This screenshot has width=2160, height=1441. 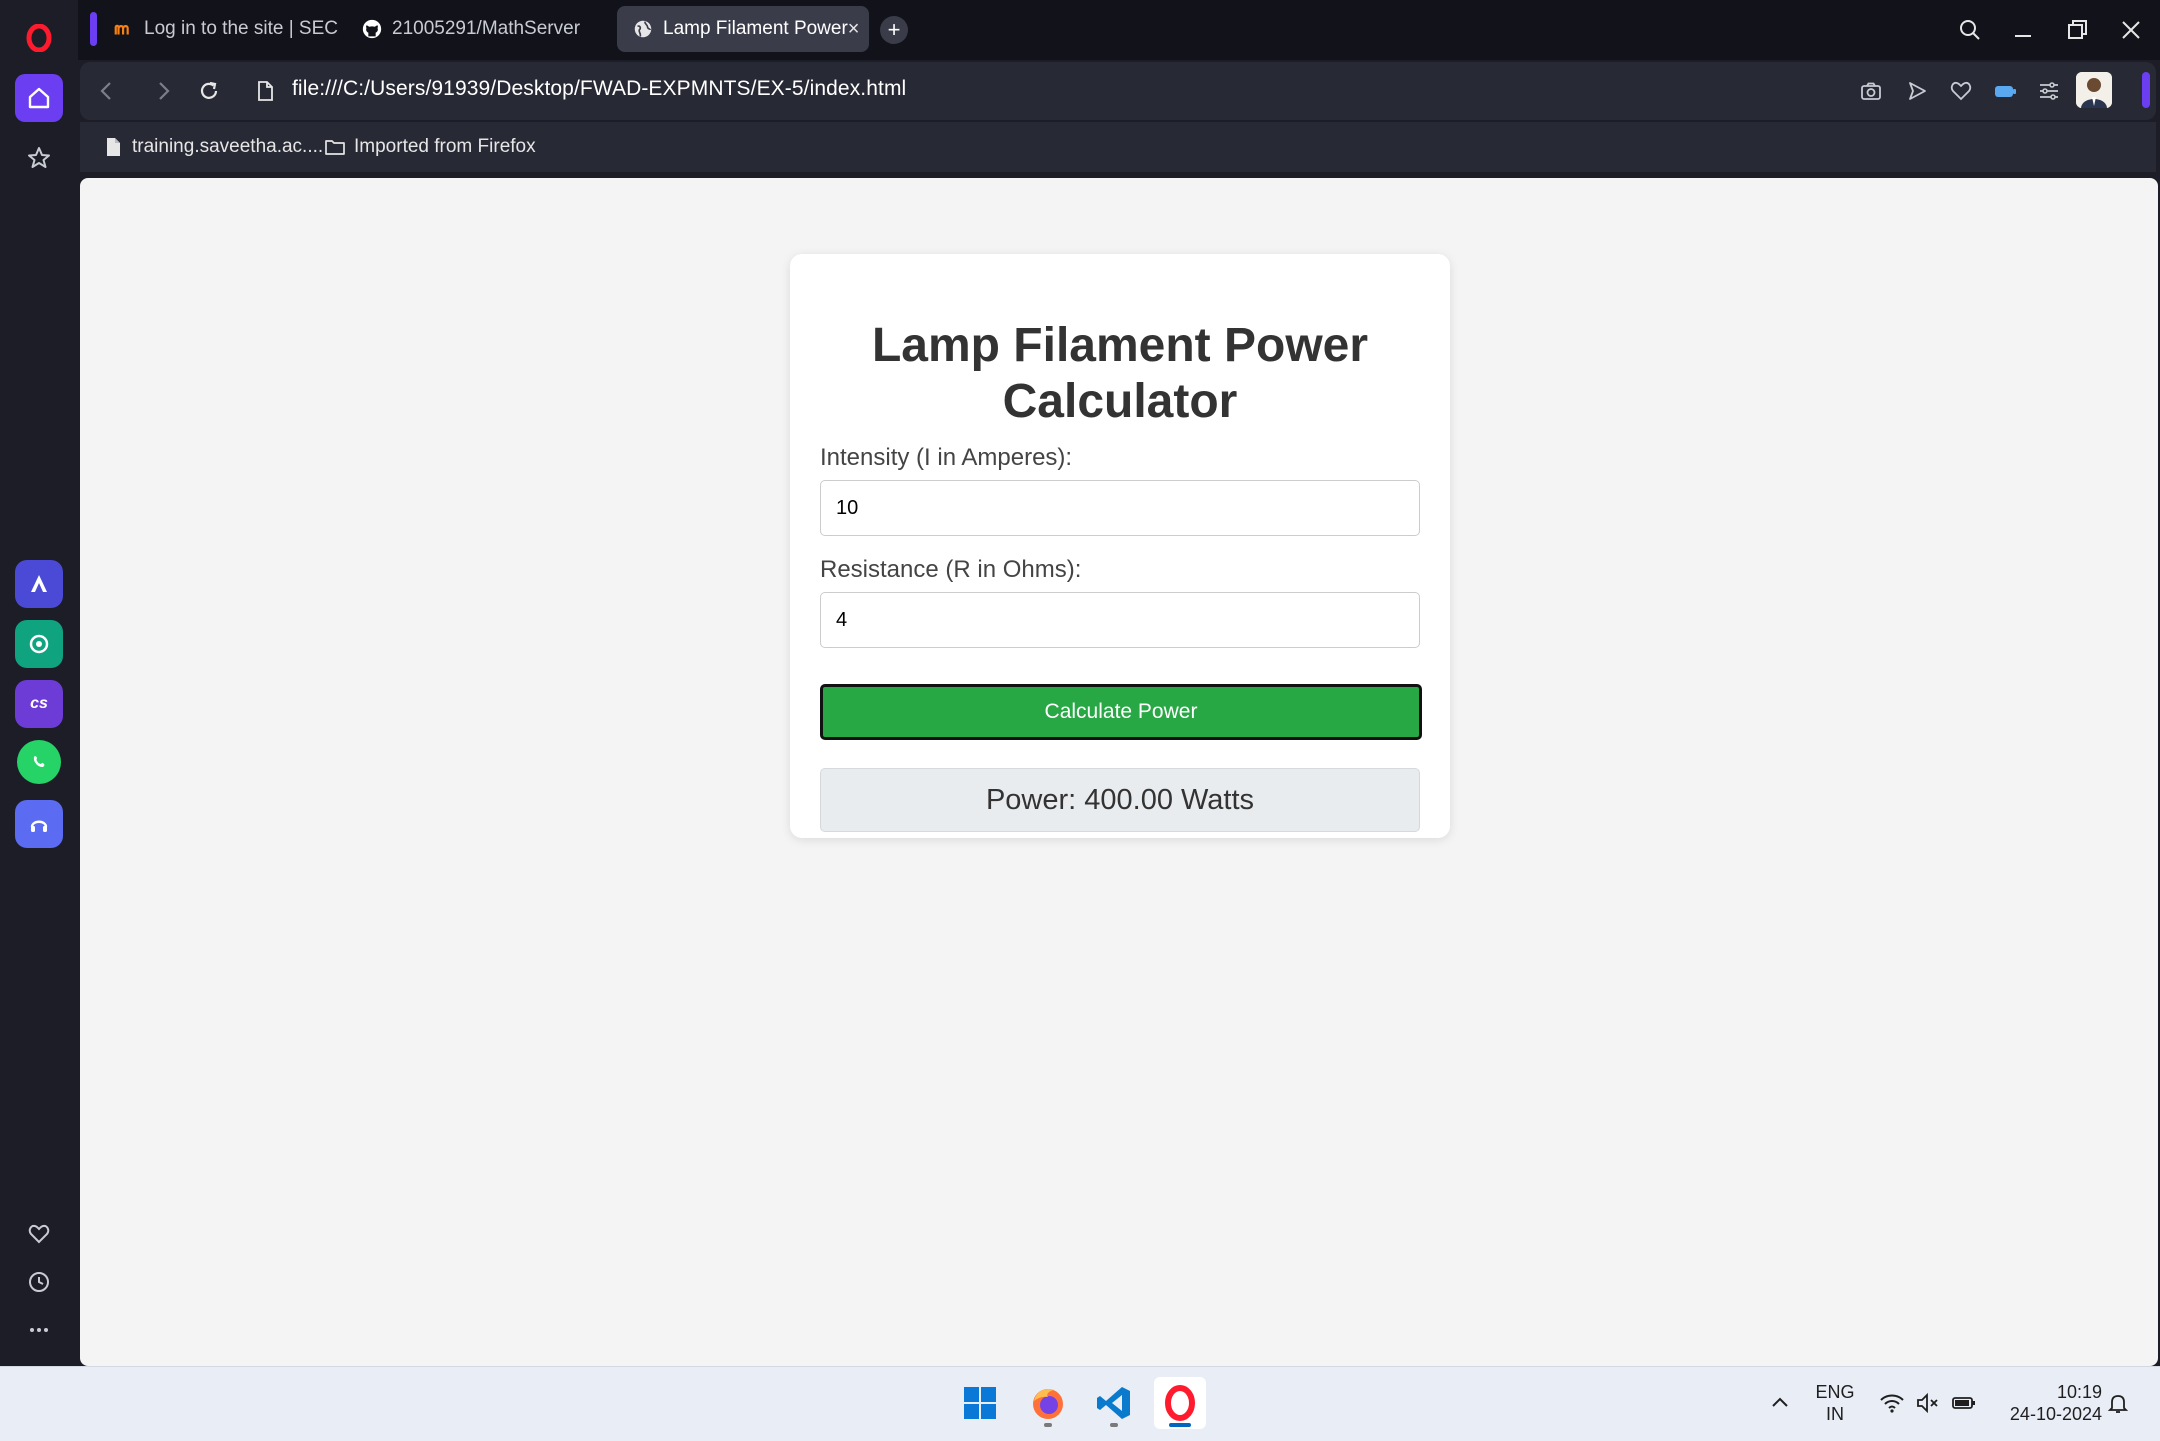 I want to click on notification-bell-icon, so click(x=2118, y=1403).